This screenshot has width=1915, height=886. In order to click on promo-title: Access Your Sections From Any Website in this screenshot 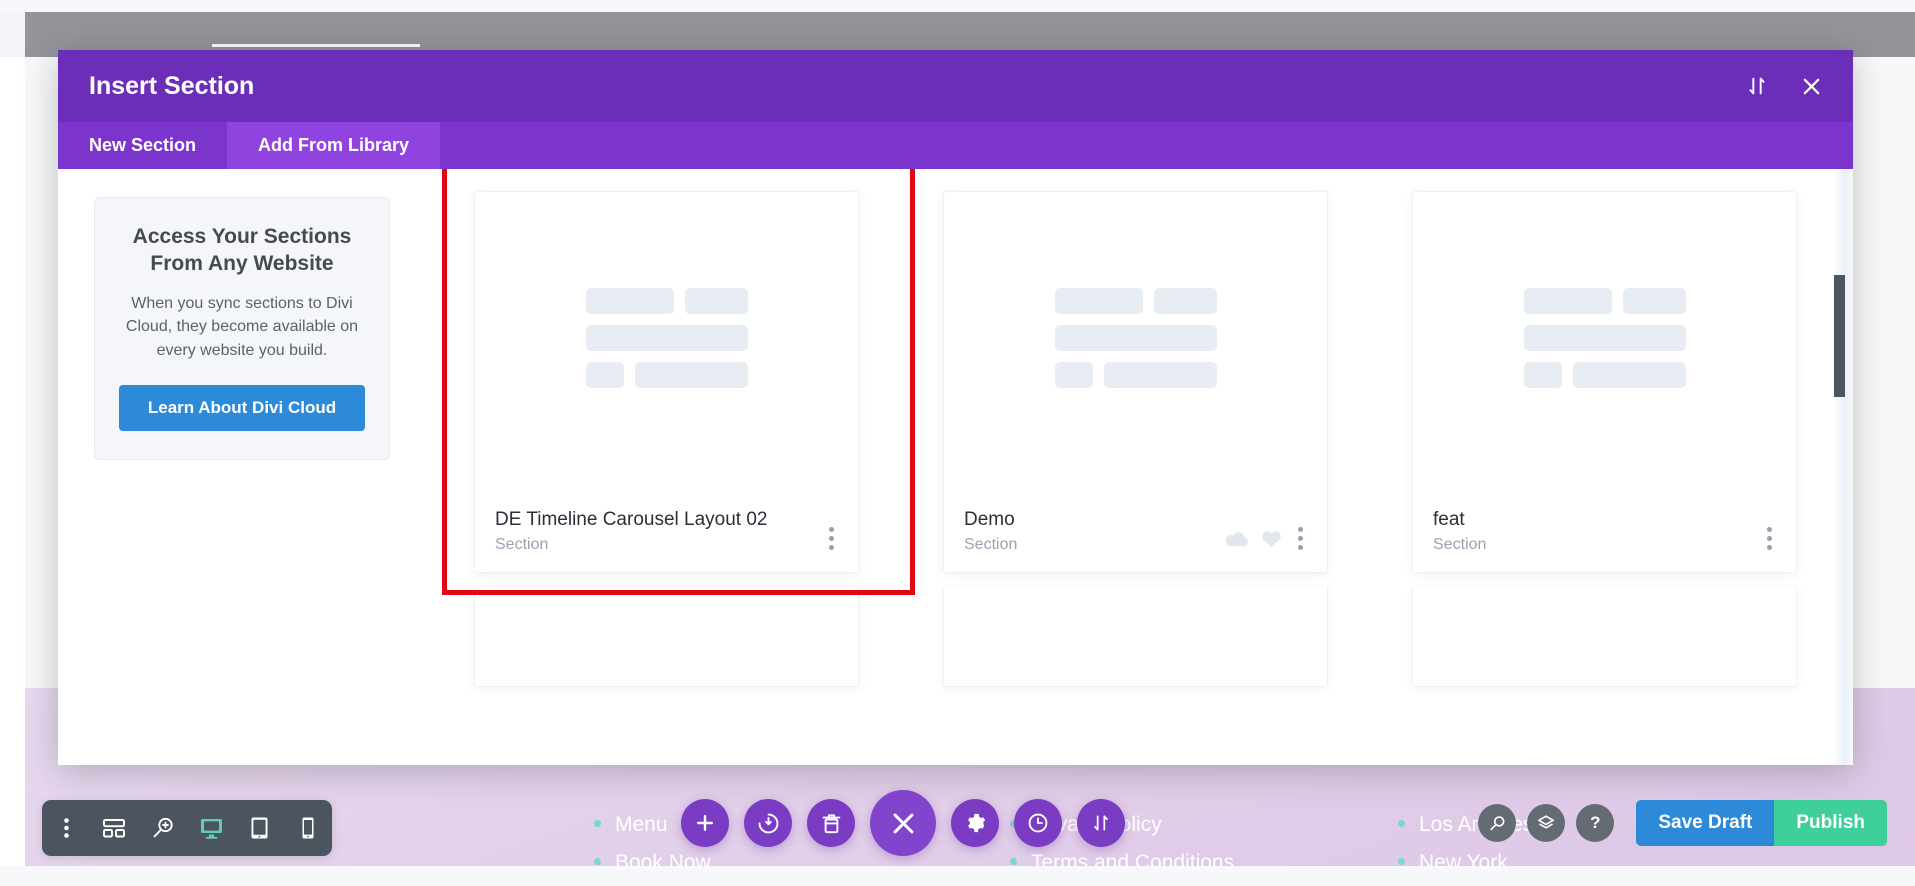, I will do `click(242, 250)`.